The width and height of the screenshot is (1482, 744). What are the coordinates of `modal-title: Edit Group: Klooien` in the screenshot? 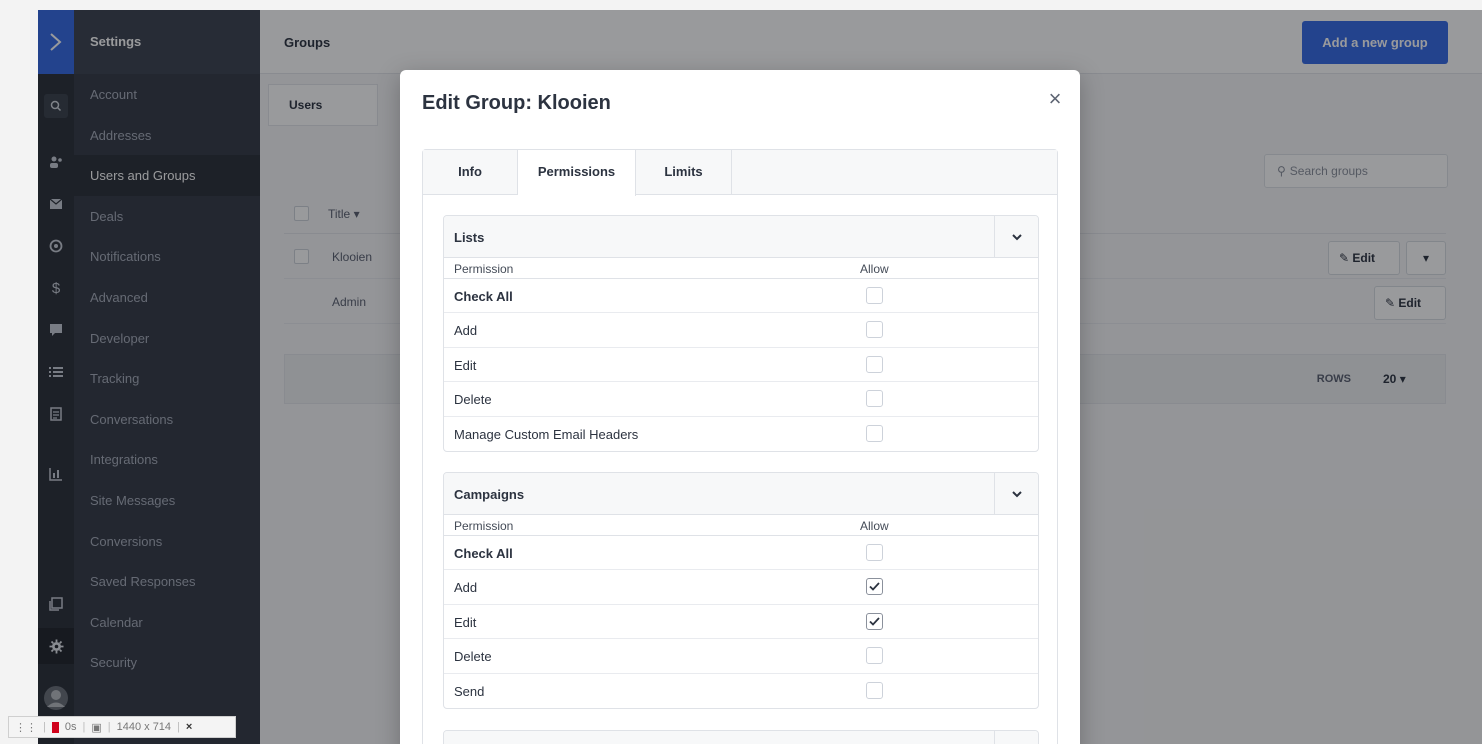 It's located at (516, 103).